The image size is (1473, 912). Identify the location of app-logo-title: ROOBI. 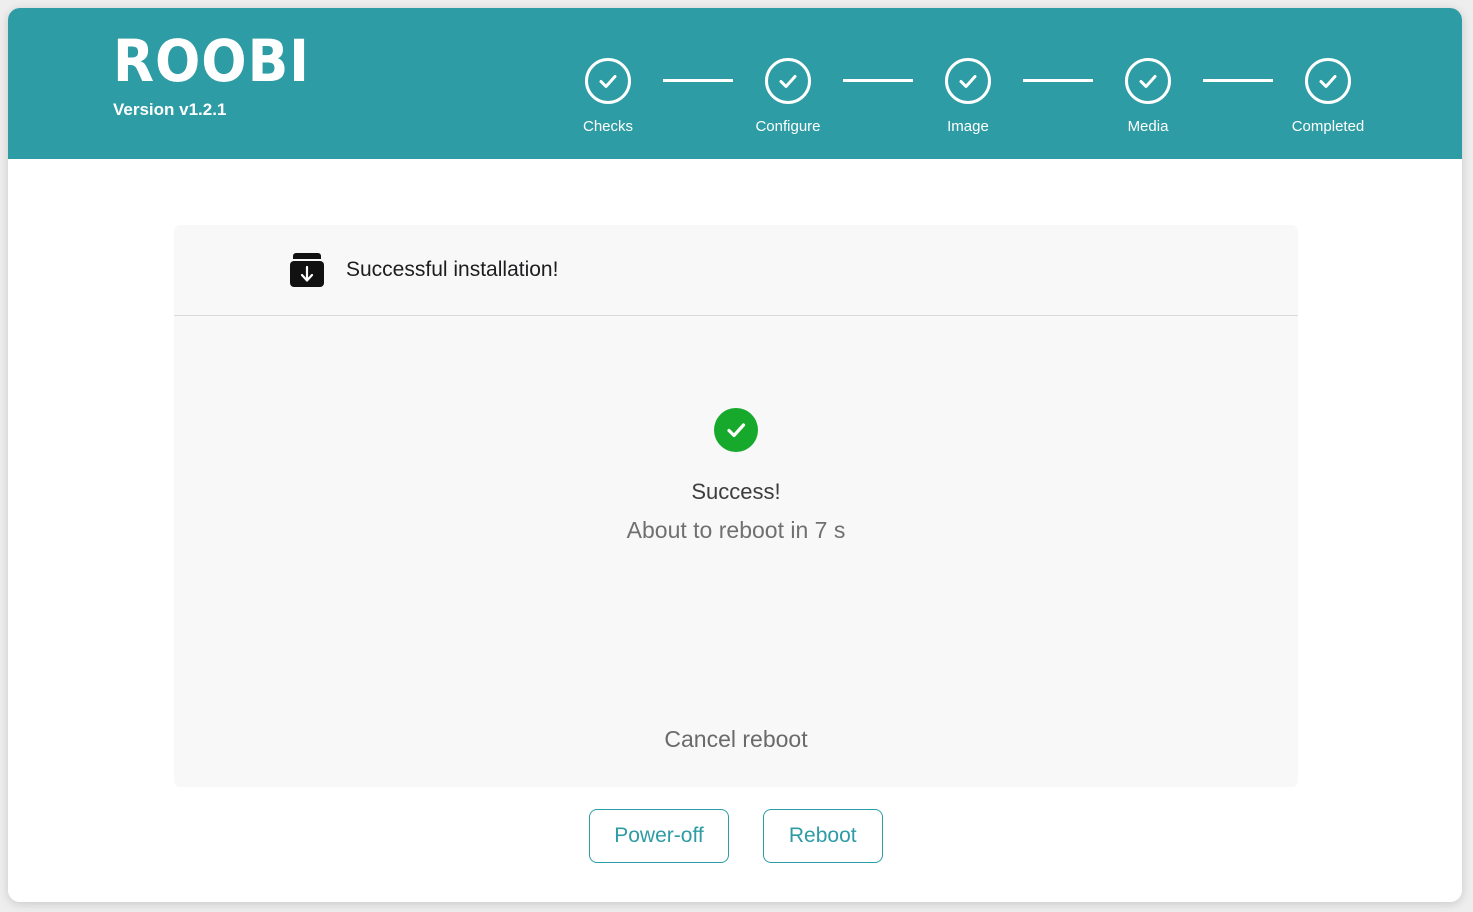
(211, 61).